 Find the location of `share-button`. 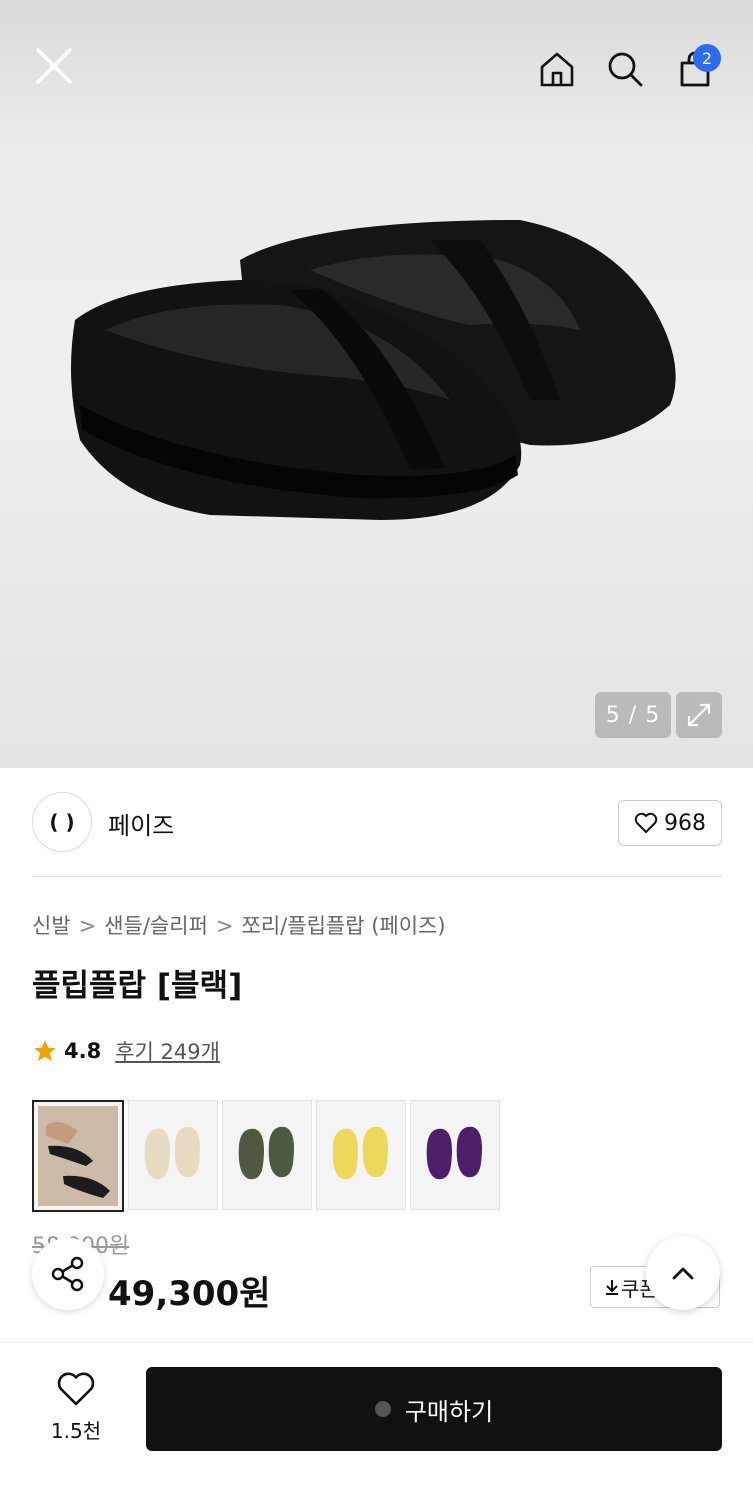

share-button is located at coordinates (68, 1274).